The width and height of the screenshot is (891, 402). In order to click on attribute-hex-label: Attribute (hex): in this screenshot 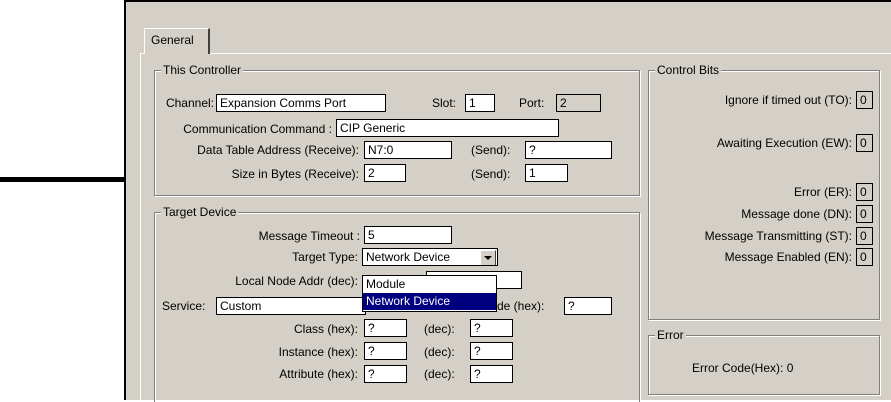, I will do `click(318, 374)`.